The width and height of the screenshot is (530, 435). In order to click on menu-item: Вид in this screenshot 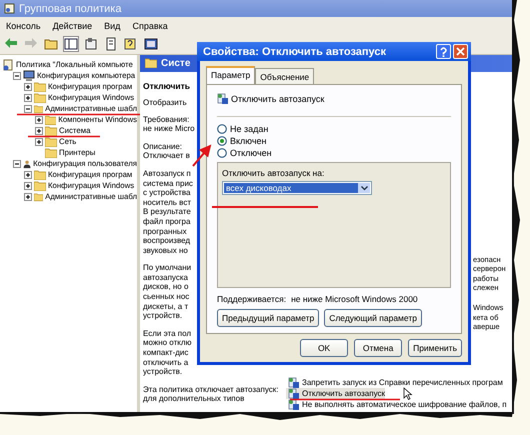, I will do `click(112, 25)`.